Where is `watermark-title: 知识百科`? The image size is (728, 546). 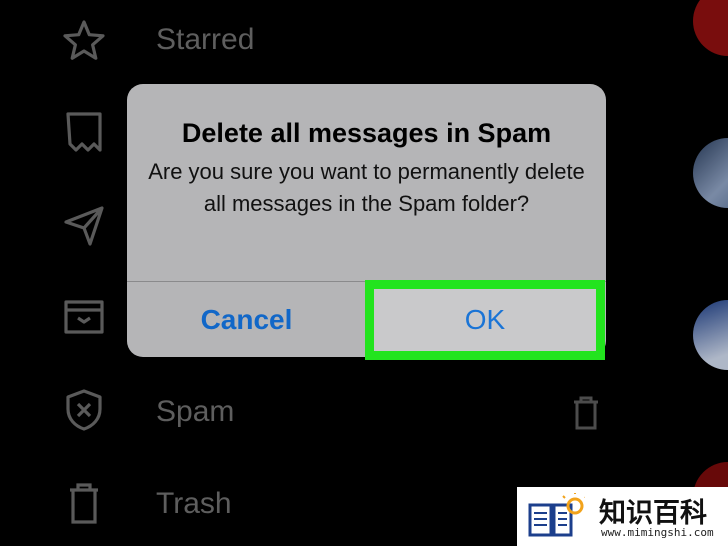 watermark-title: 知识百科 is located at coordinates (653, 513).